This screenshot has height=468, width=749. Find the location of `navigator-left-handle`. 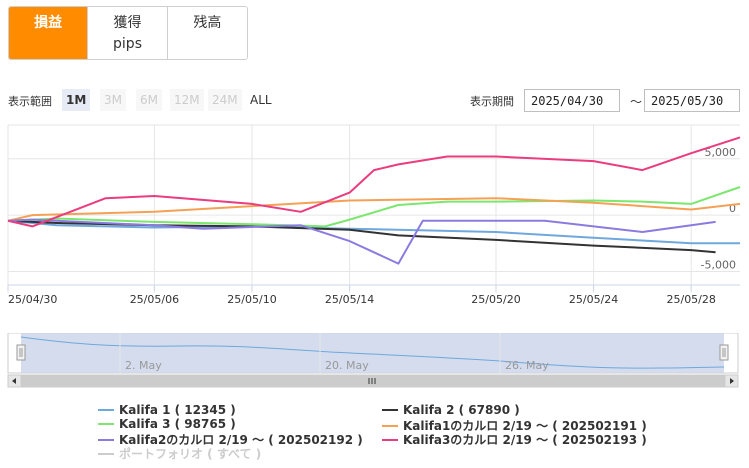

navigator-left-handle is located at coordinates (21, 352).